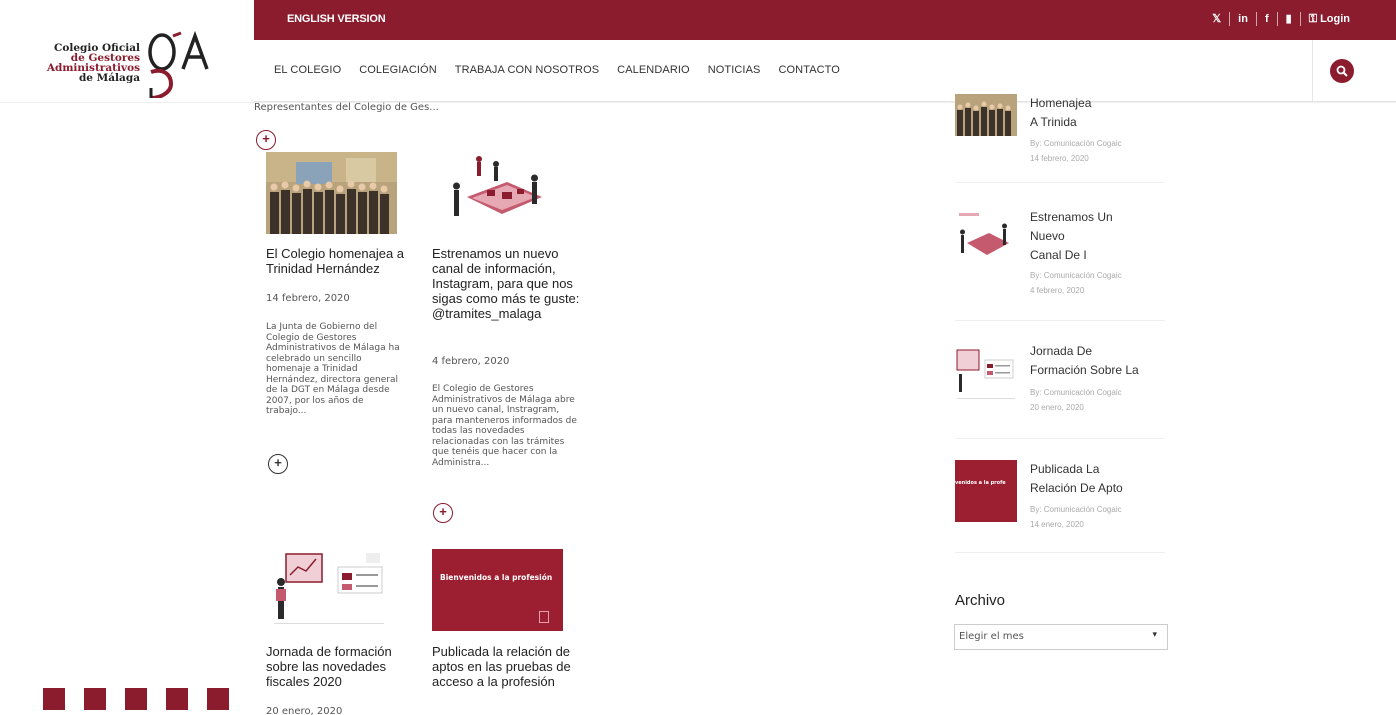 This screenshot has height=715, width=1396. Describe the element at coordinates (1090, 236) in the screenshot. I see `sidebar-item-title: Estrenamos Un Nuevo Canal De I` at that location.